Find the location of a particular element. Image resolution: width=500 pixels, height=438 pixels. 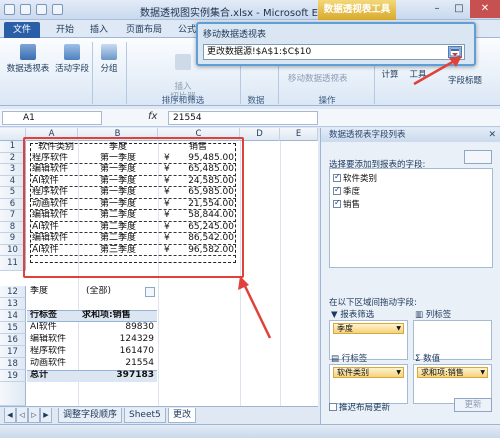

pivot-table-button: 数据透视表 is located at coordinates (28, 59).